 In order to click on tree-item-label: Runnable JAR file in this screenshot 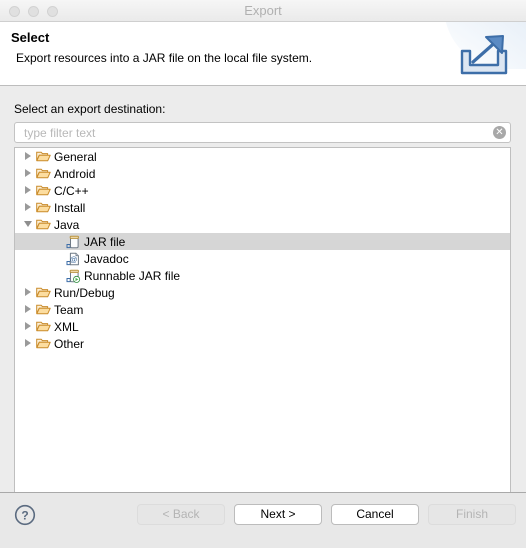, I will do `click(132, 275)`.